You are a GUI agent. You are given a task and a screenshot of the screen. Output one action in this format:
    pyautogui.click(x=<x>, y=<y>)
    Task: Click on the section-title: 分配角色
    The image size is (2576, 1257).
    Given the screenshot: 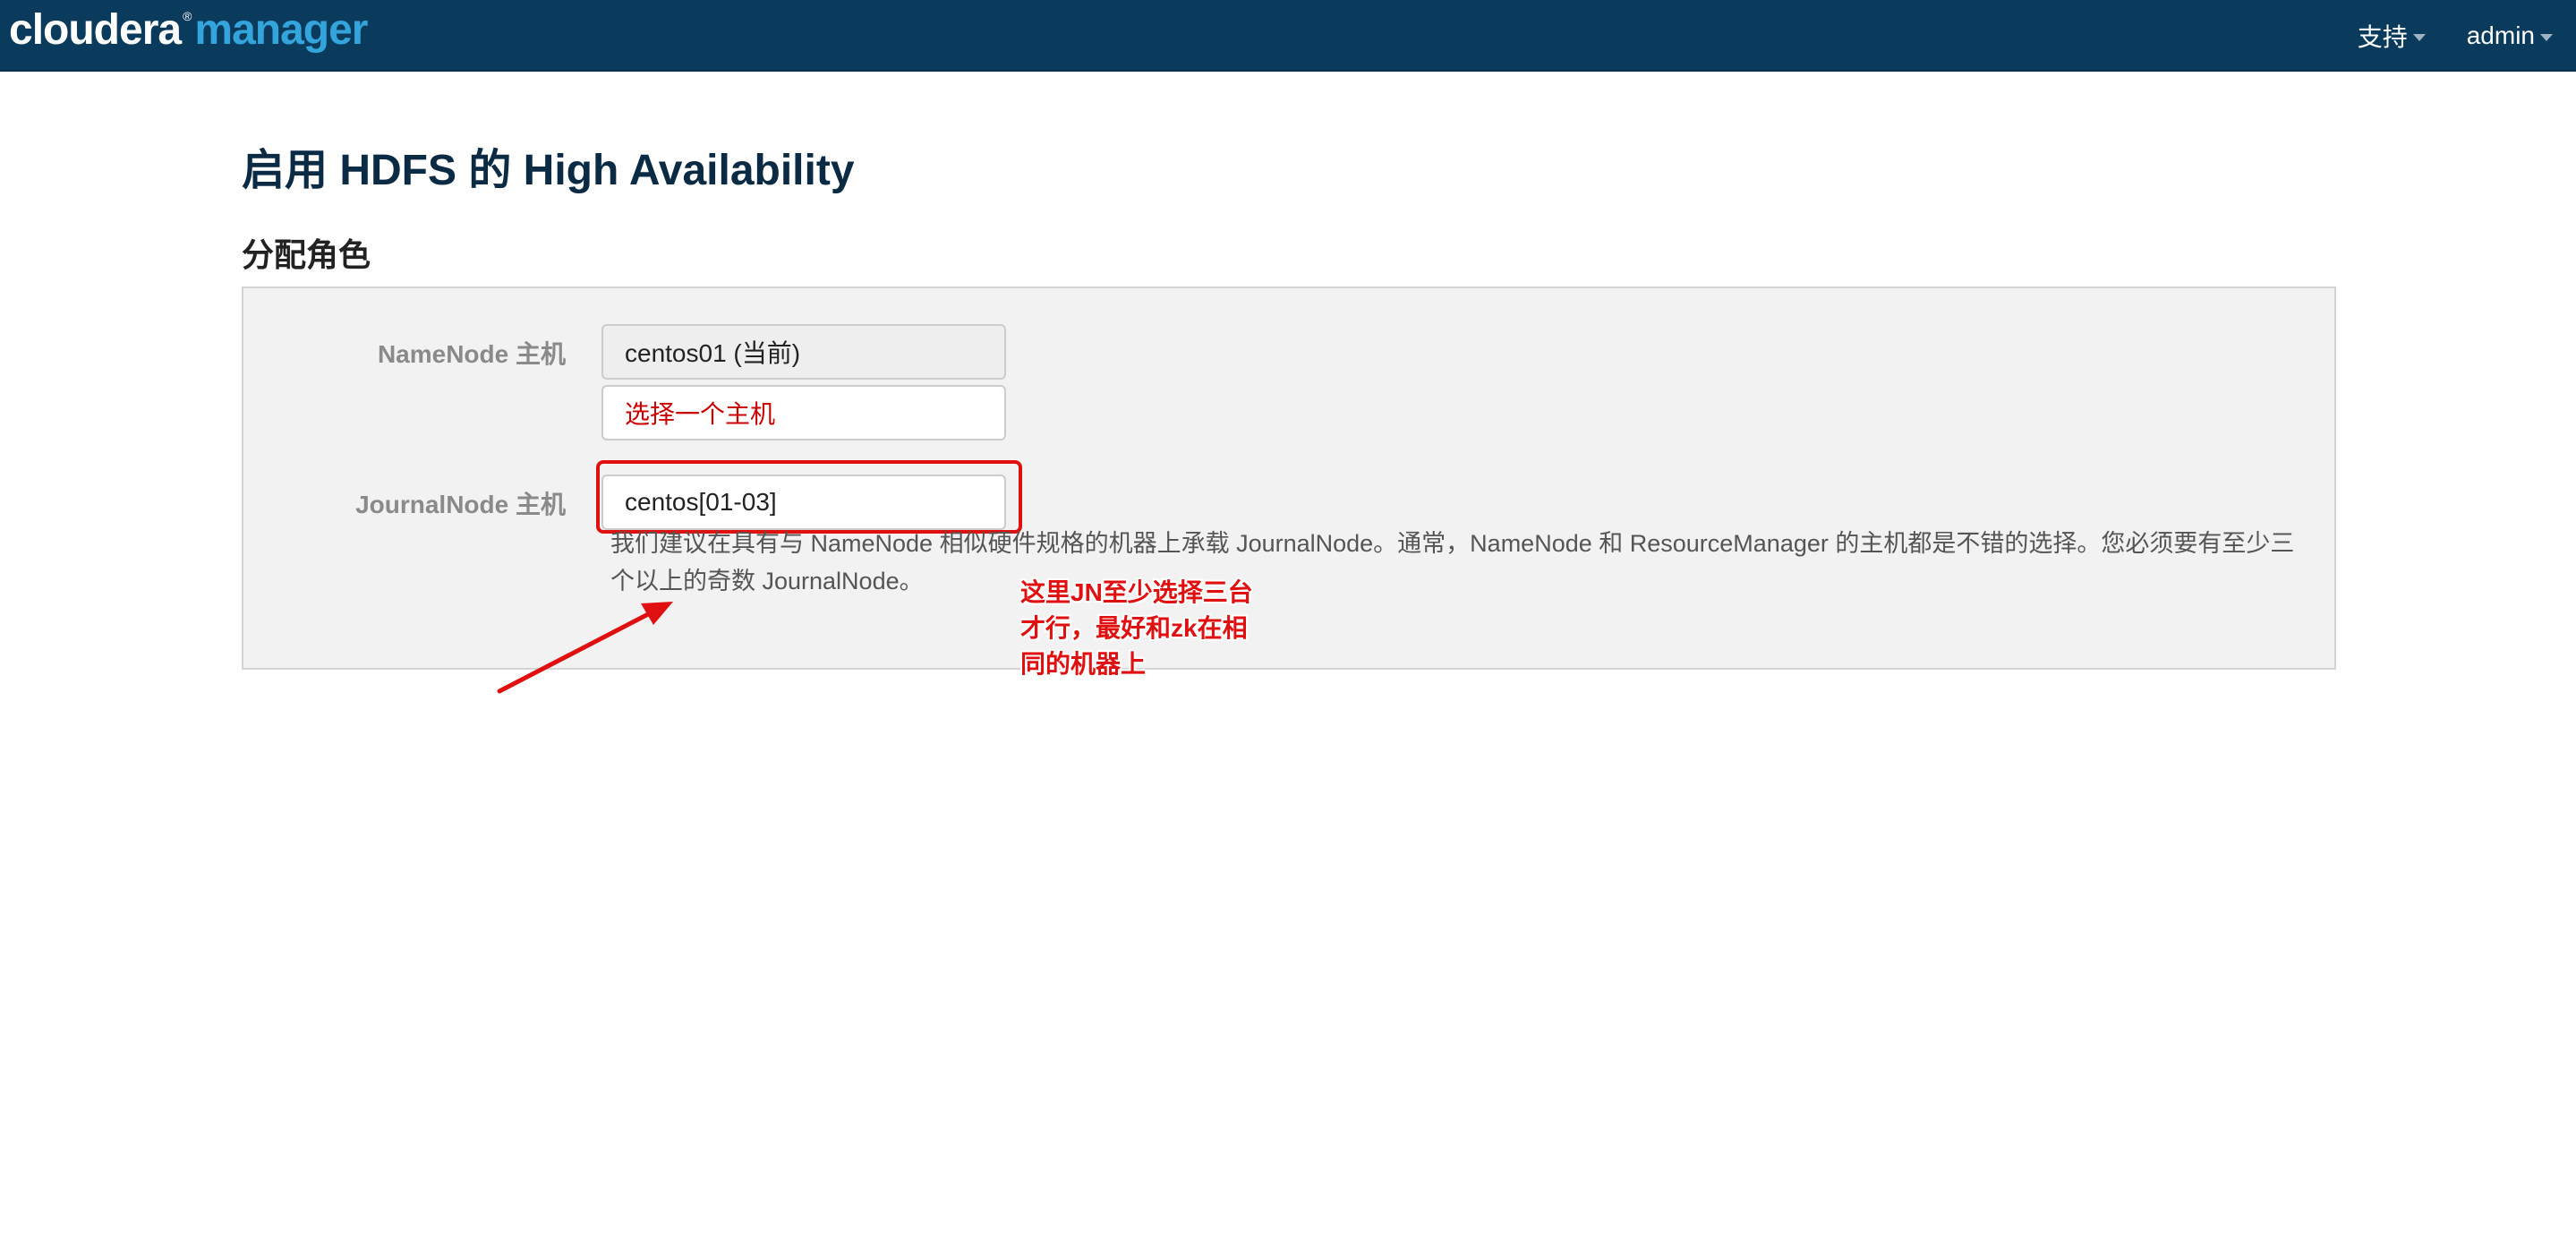 What is the action you would take?
    pyautogui.click(x=306, y=255)
    